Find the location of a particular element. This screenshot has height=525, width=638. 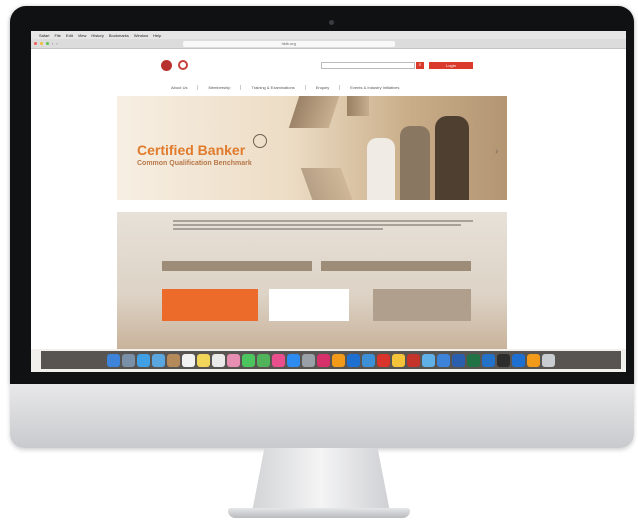

itunes-icon is located at coordinates (278, 360).